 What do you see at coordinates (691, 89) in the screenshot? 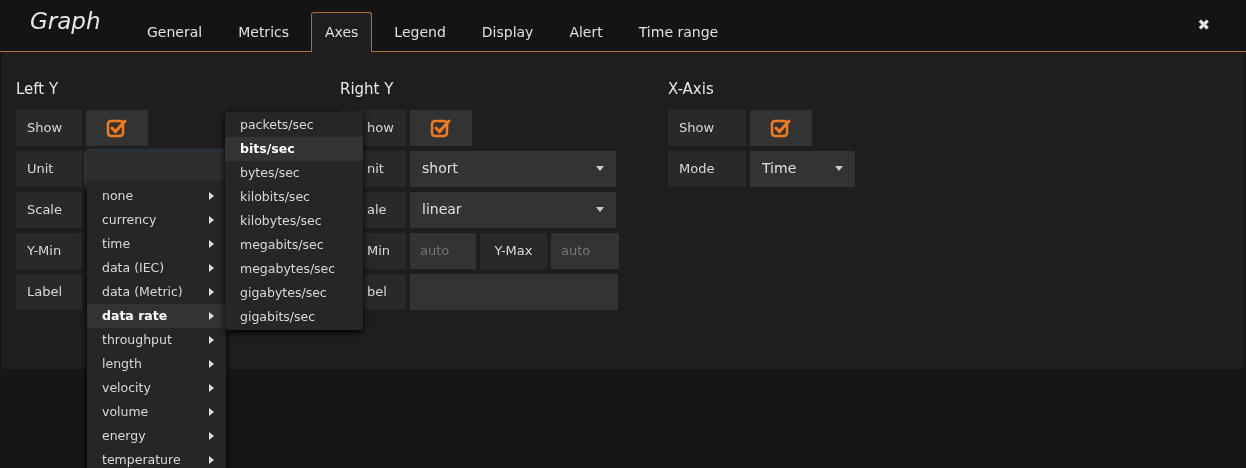
I see `section-title: X-Axis` at bounding box center [691, 89].